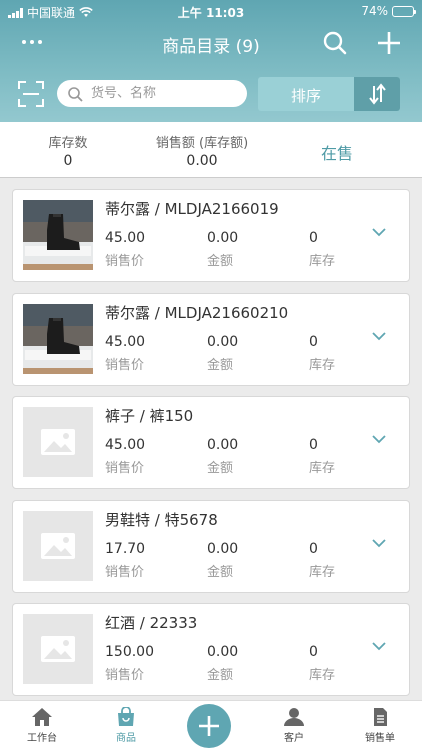  Describe the element at coordinates (374, 11) in the screenshot. I see `battery-percent: 74%` at that location.